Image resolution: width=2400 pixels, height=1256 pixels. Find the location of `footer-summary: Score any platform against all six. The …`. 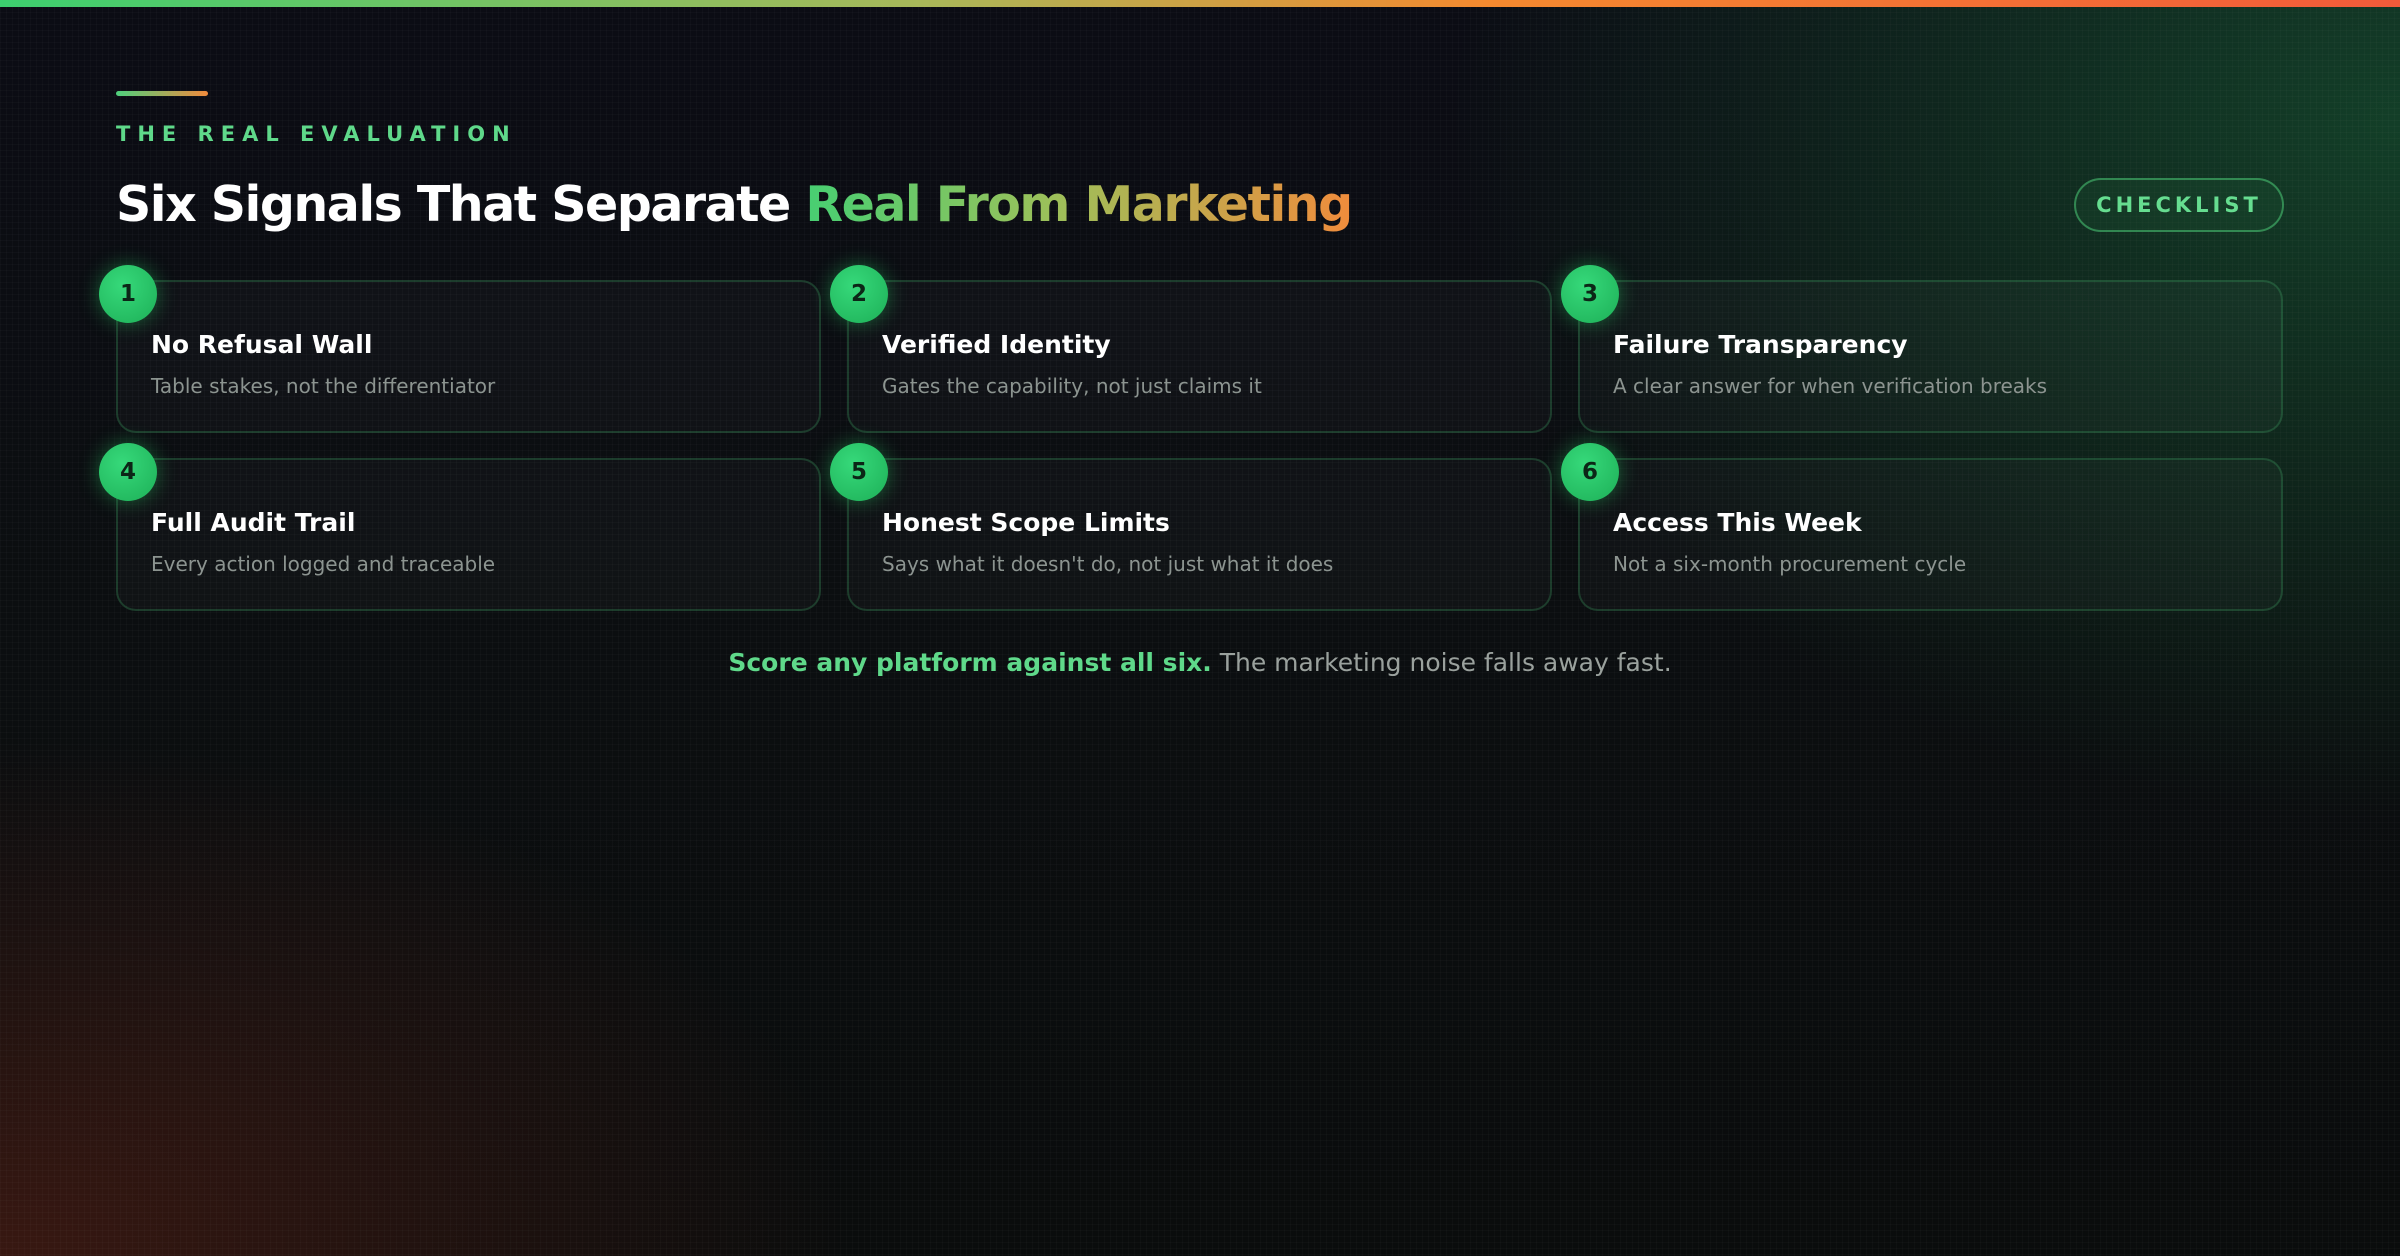

footer-summary: Score any platform against all six. The … is located at coordinates (1200, 662).